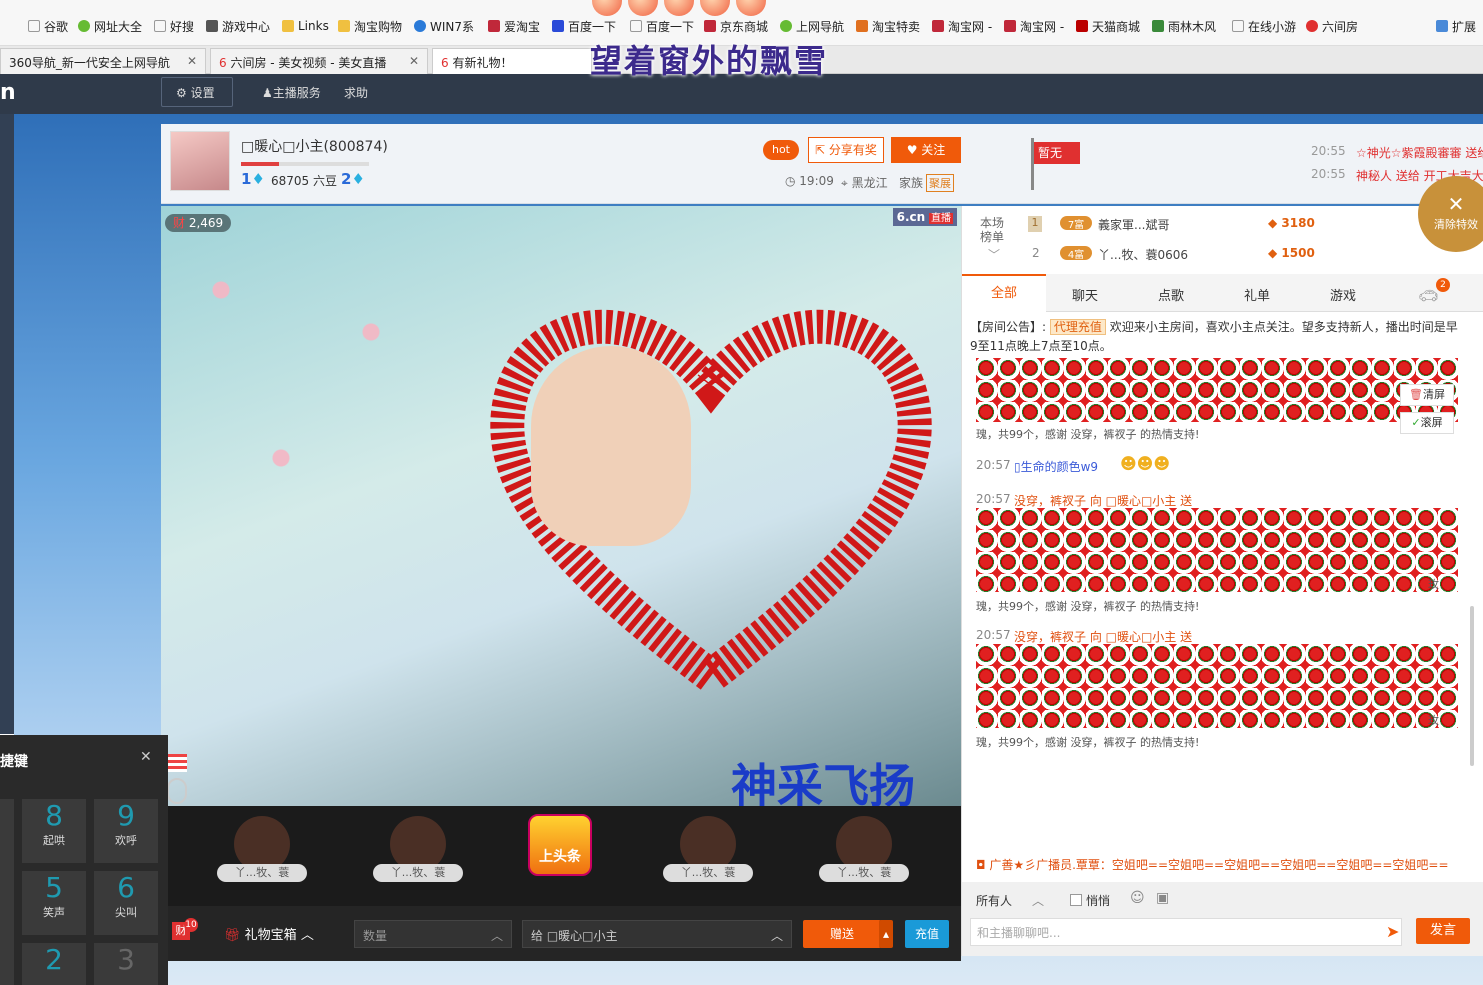 The image size is (1483, 985). What do you see at coordinates (8, 92) in the screenshot?
I see `site-logo: n` at bounding box center [8, 92].